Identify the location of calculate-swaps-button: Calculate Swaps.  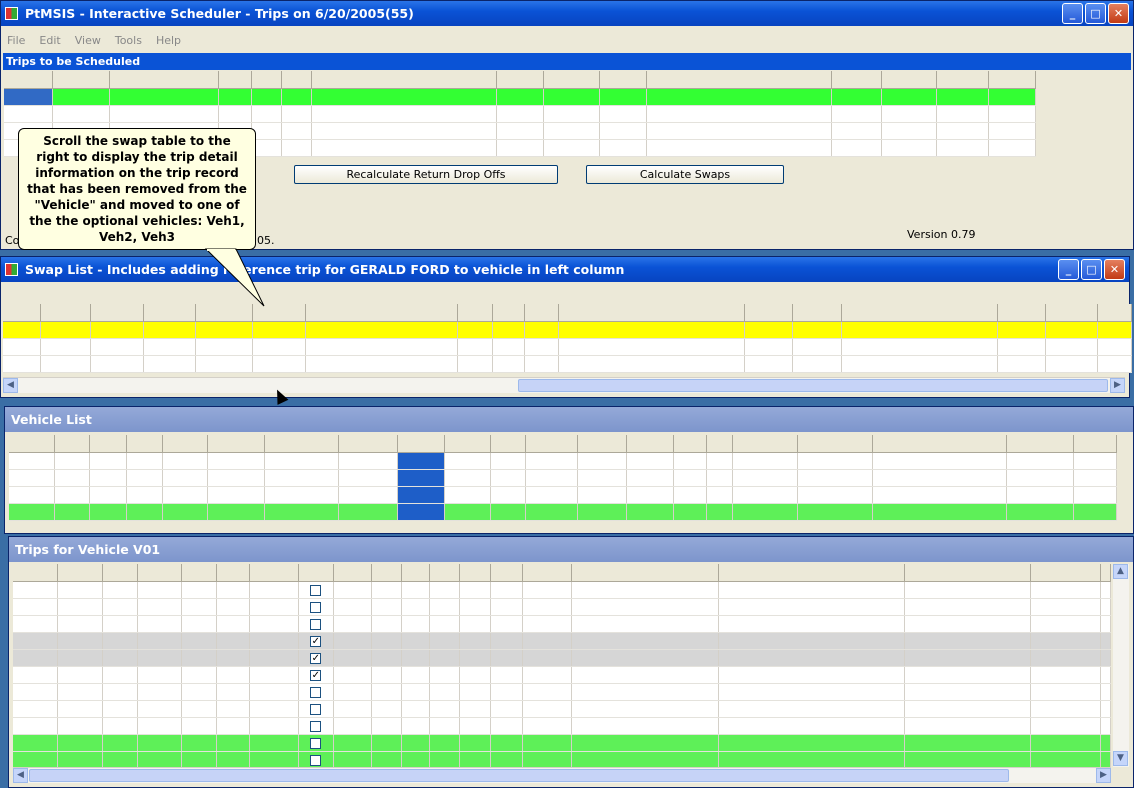
(685, 174).